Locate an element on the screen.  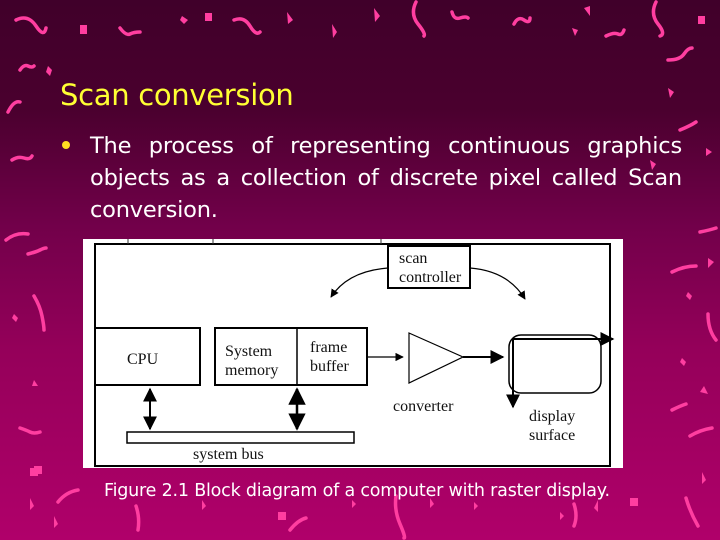
frame-buffer-label-1: frame is located at coordinates (328, 347).